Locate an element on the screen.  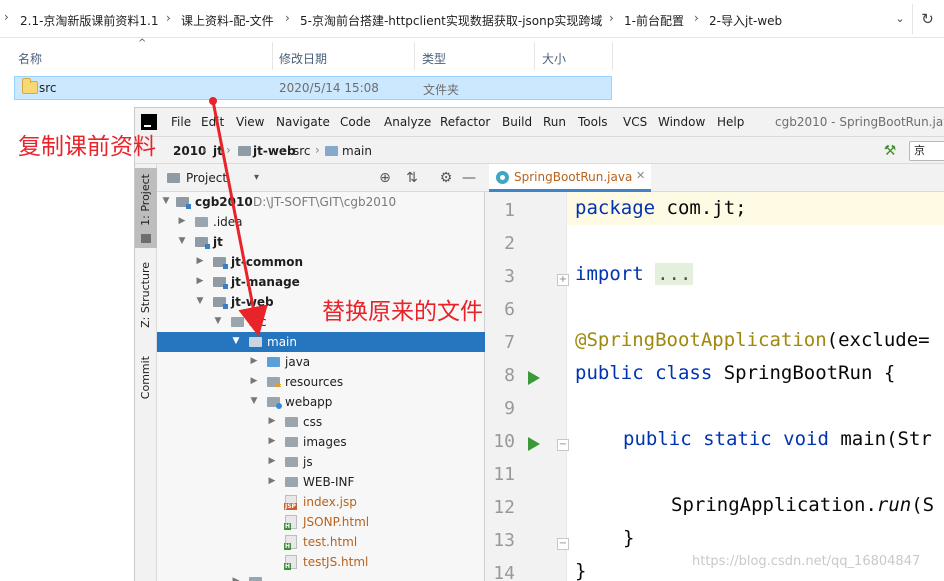
nav-crumb-src: src is located at coordinates (302, 151).